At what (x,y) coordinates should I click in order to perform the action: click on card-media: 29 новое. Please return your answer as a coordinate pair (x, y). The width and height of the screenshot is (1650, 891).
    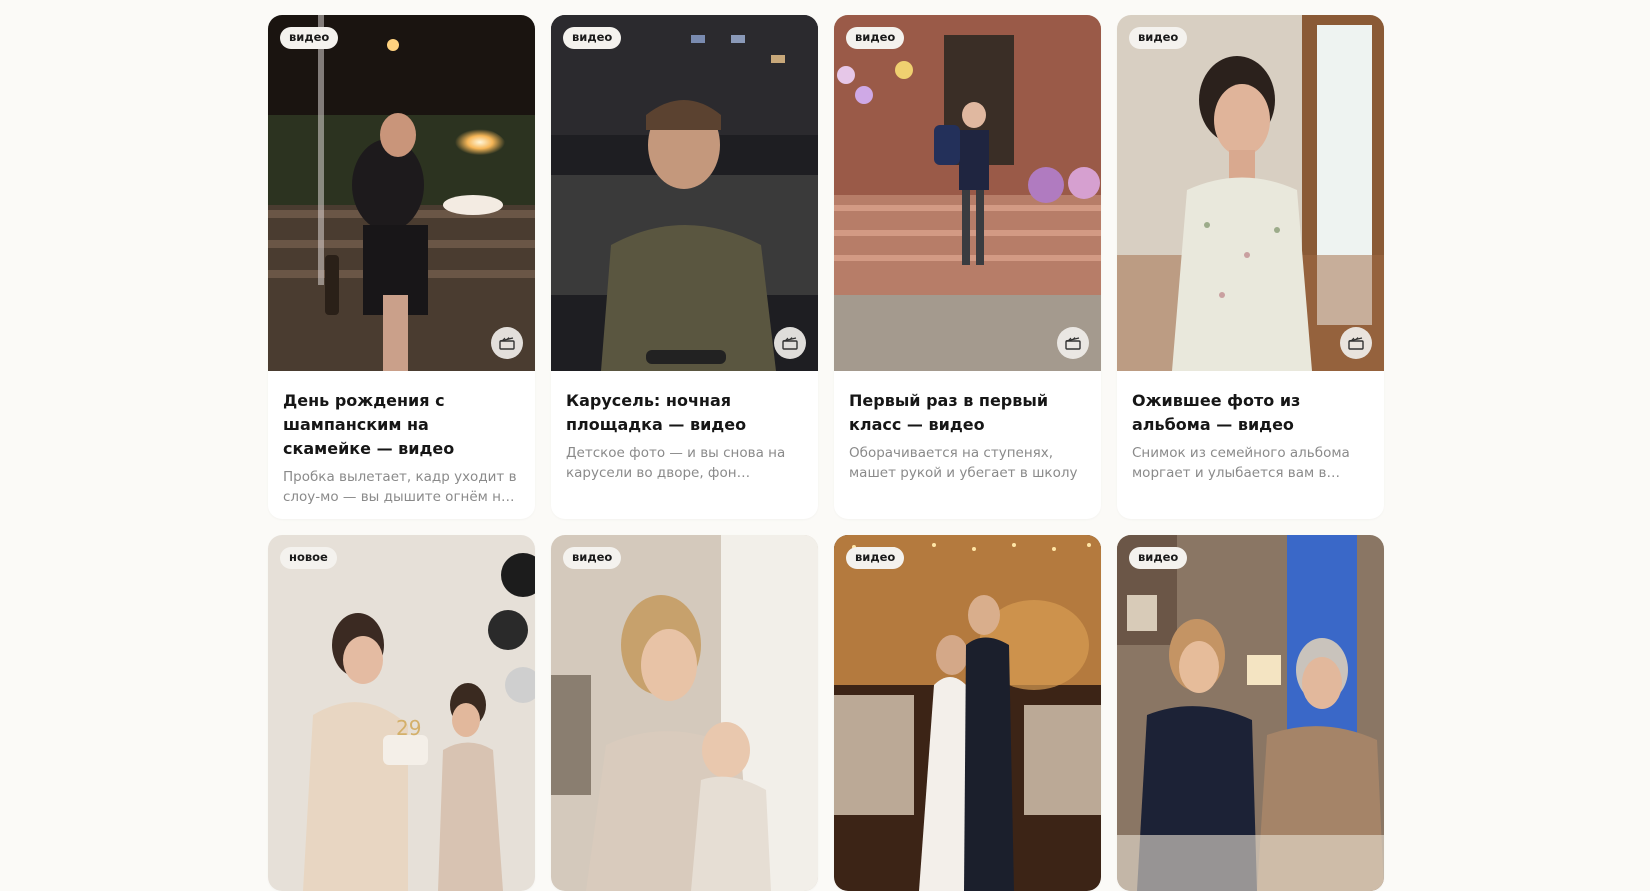
    Looking at the image, I should click on (401, 713).